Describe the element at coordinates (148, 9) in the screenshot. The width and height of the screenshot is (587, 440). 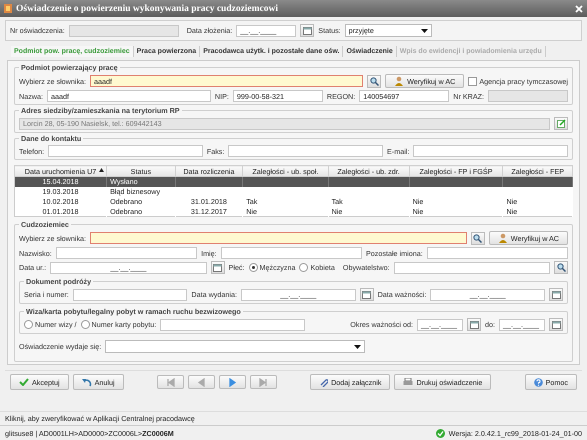
I see `window-title: Oświadczenie o powierzeniu wykonywania pracy cudzoziemcowi` at that location.